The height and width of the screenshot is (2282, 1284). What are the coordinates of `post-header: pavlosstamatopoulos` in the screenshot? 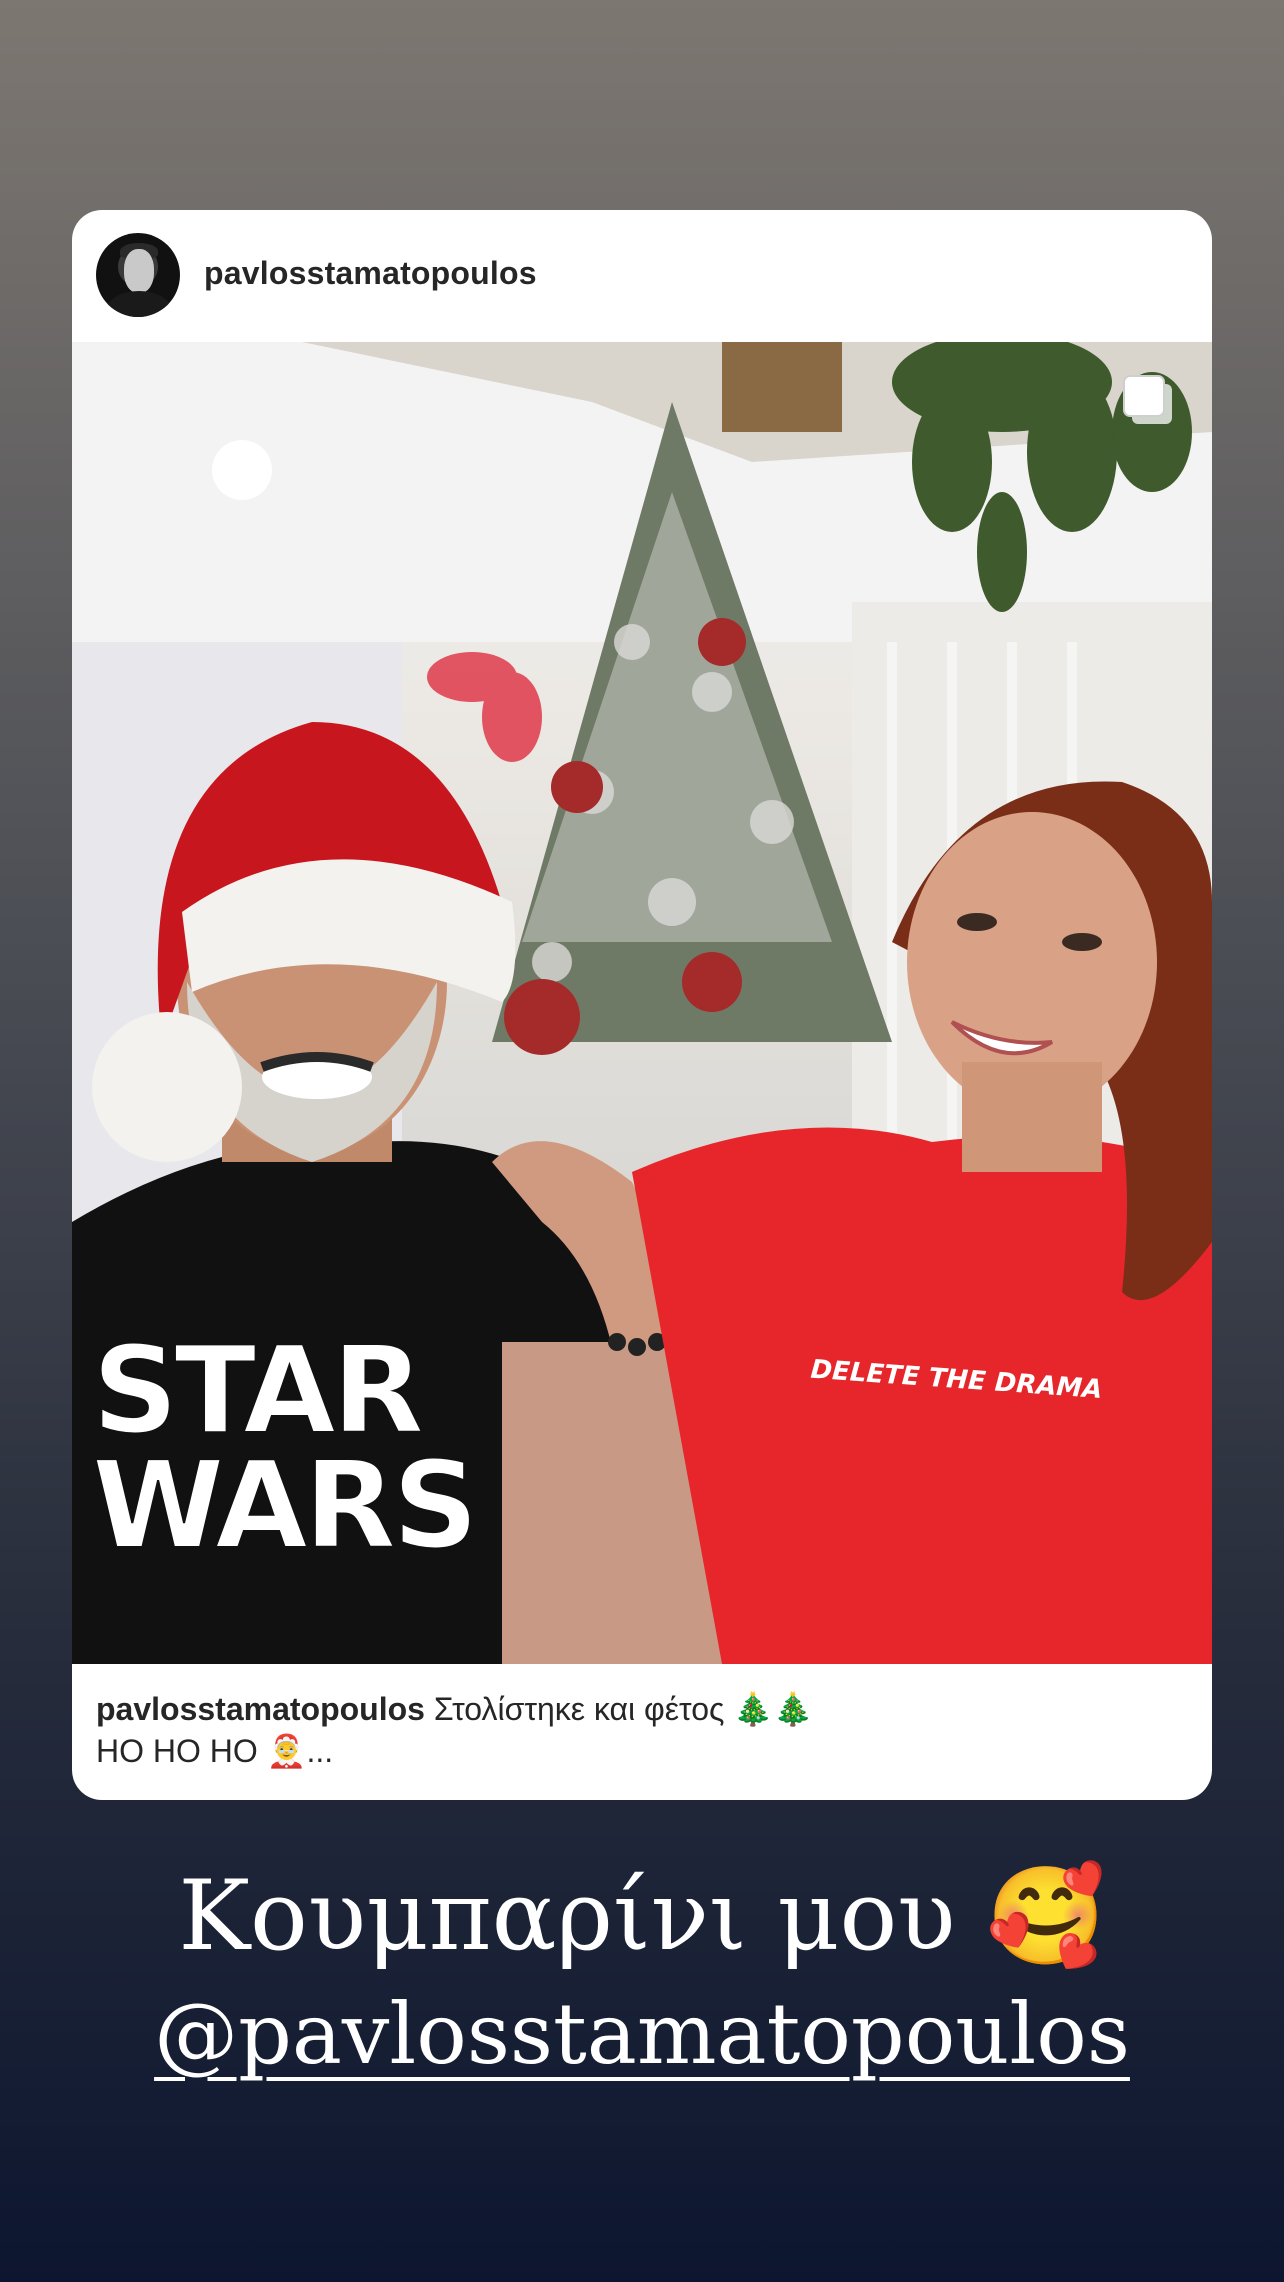 It's located at (642, 276).